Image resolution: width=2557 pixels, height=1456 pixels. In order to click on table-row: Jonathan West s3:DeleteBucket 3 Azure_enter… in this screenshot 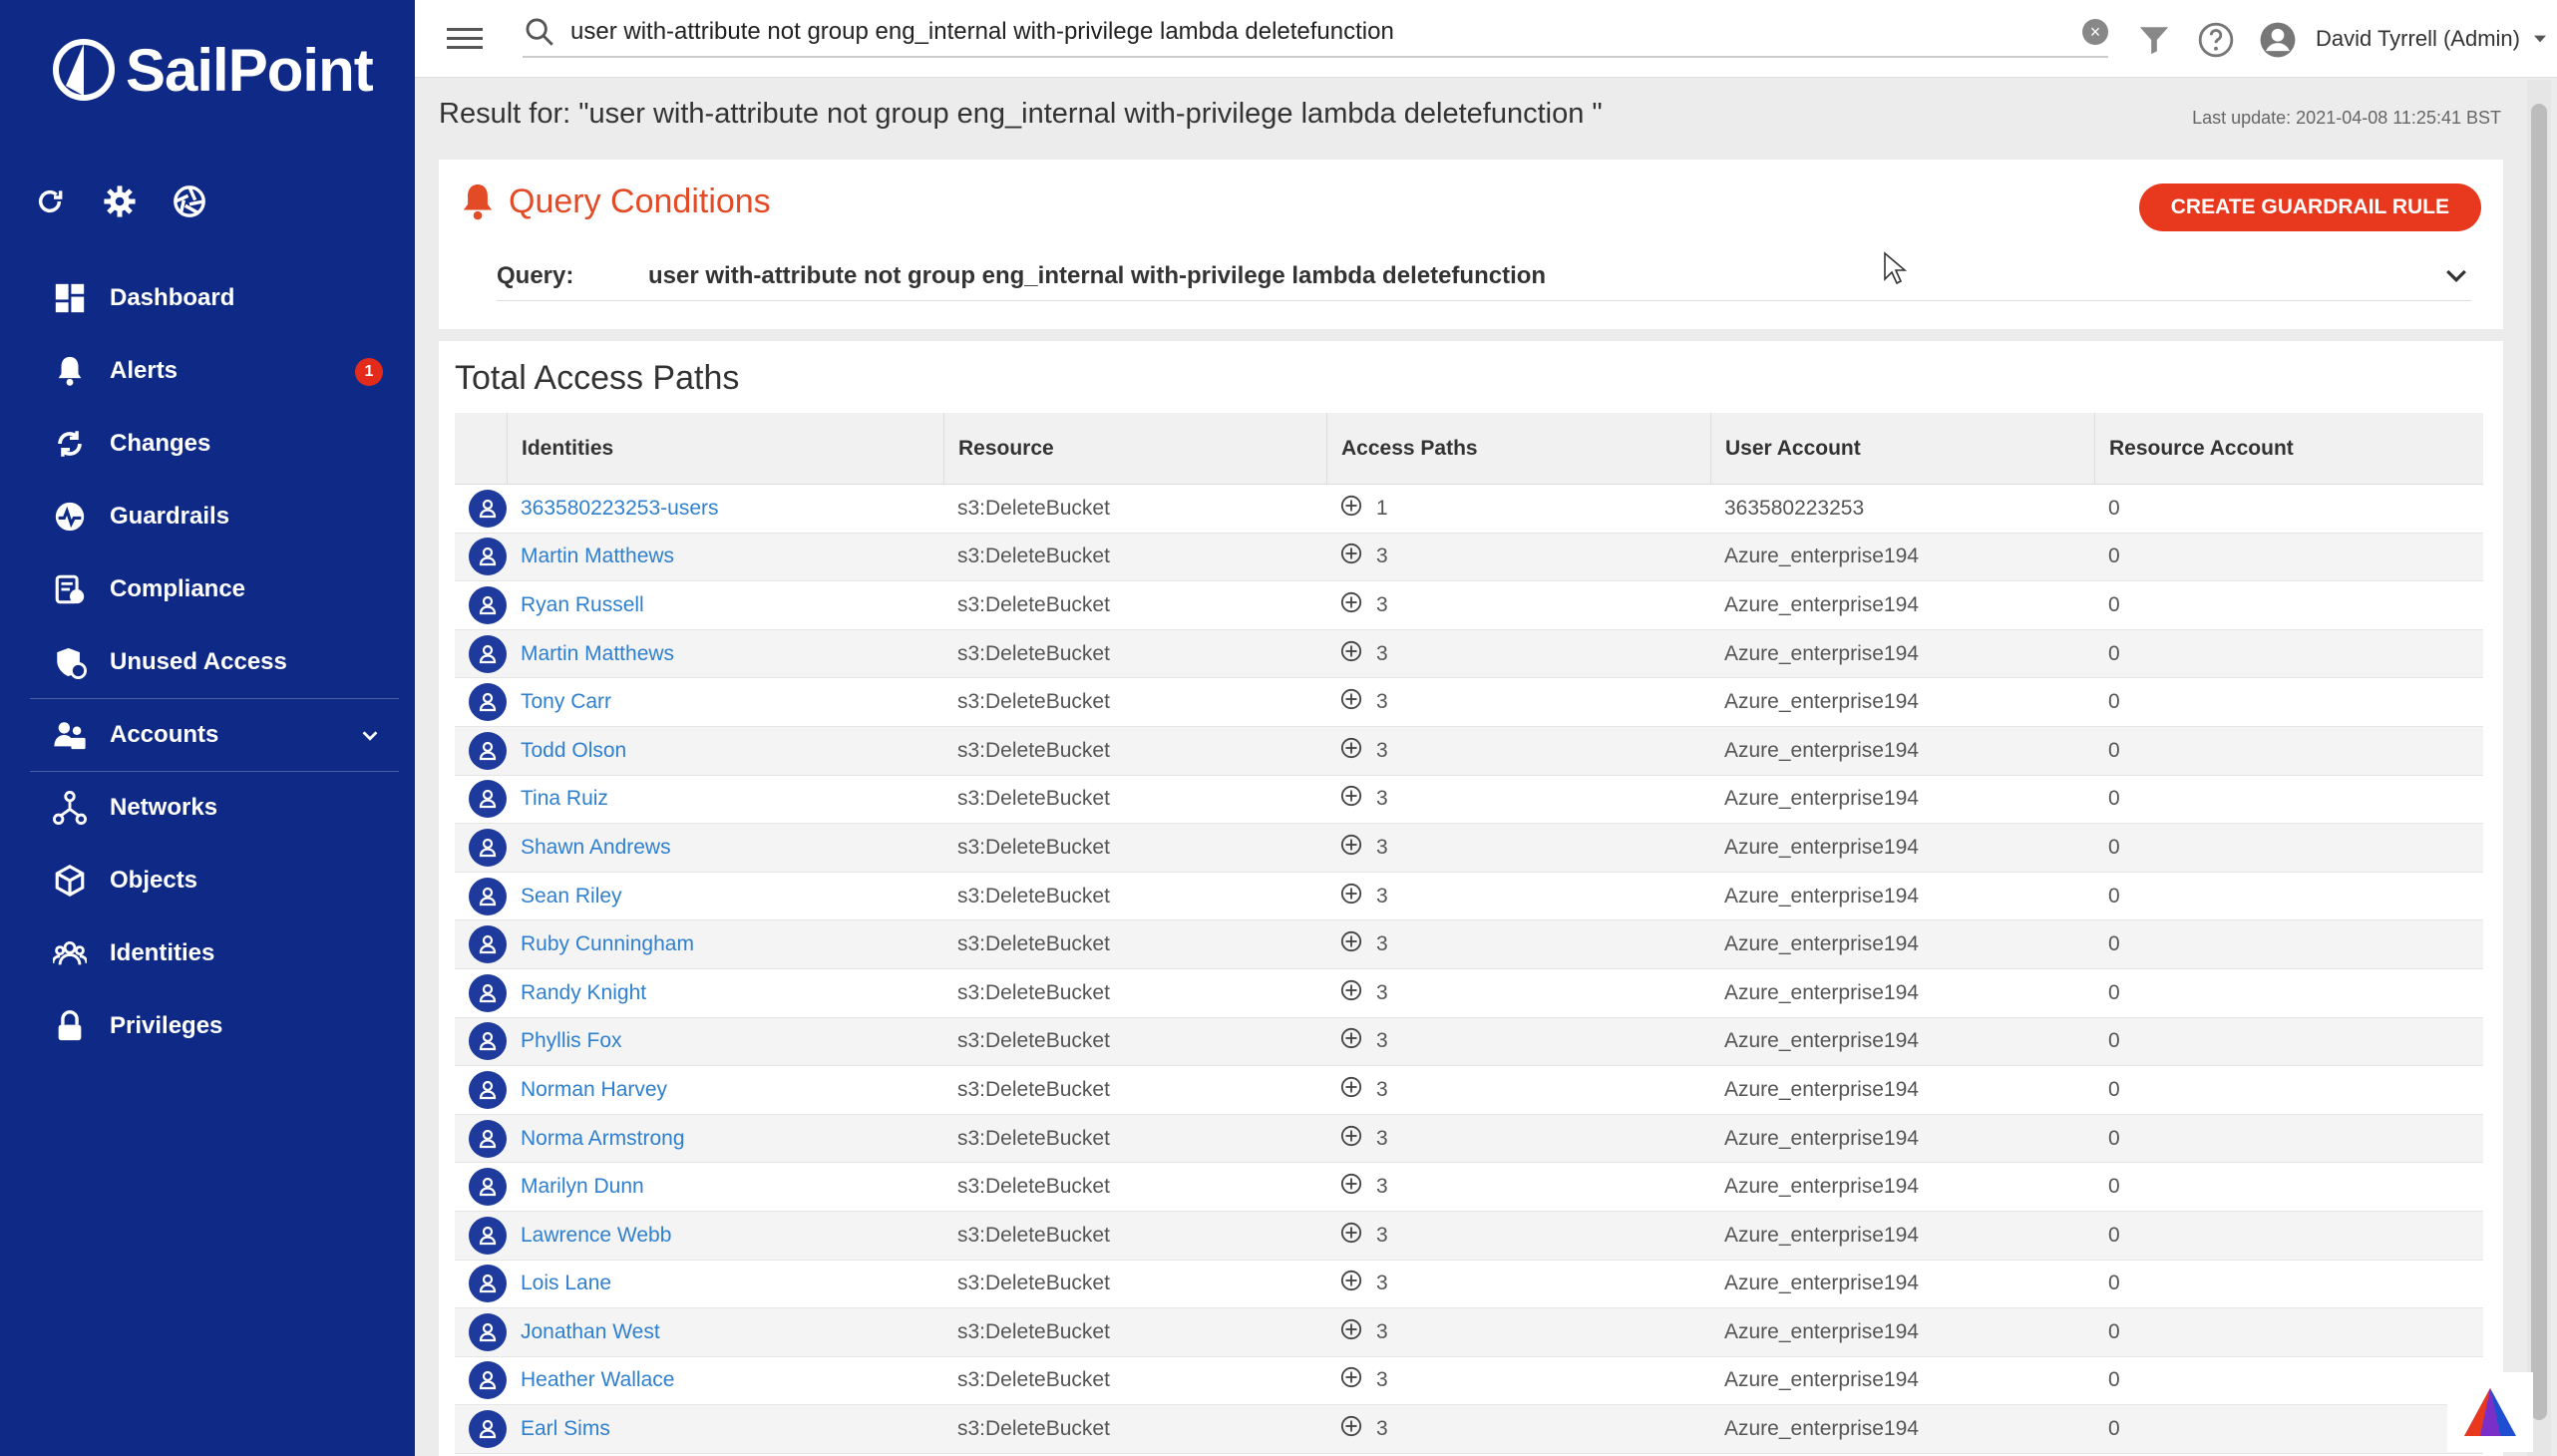, I will do `click(1469, 1332)`.